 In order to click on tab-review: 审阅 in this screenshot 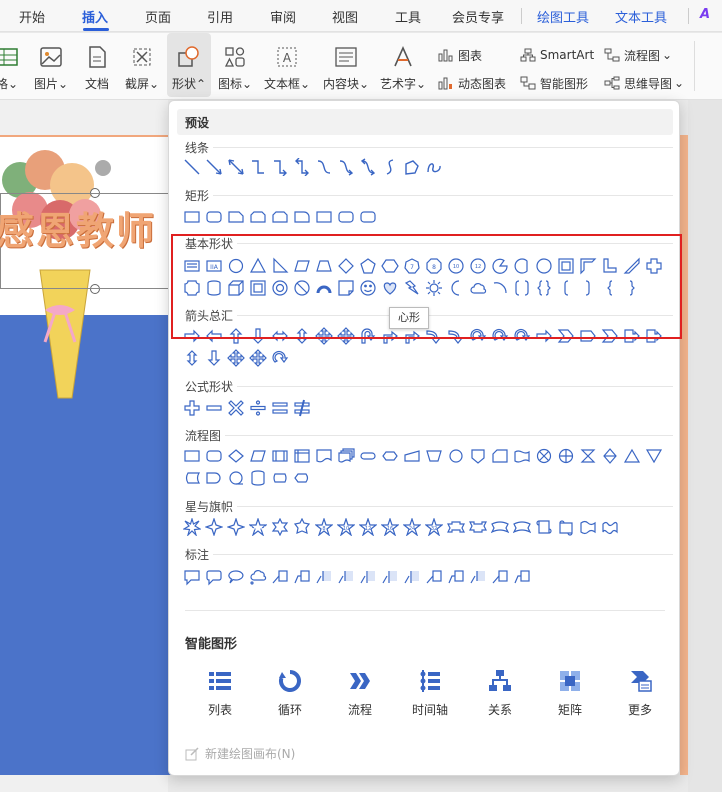, I will do `click(283, 16)`.